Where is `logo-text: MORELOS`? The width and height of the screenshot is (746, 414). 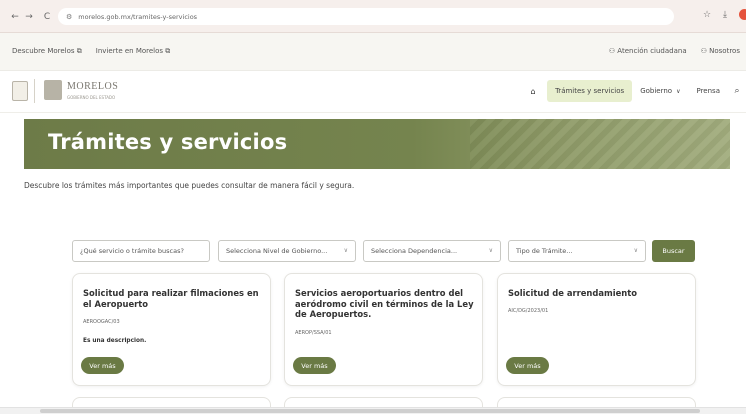 logo-text: MORELOS is located at coordinates (92, 86).